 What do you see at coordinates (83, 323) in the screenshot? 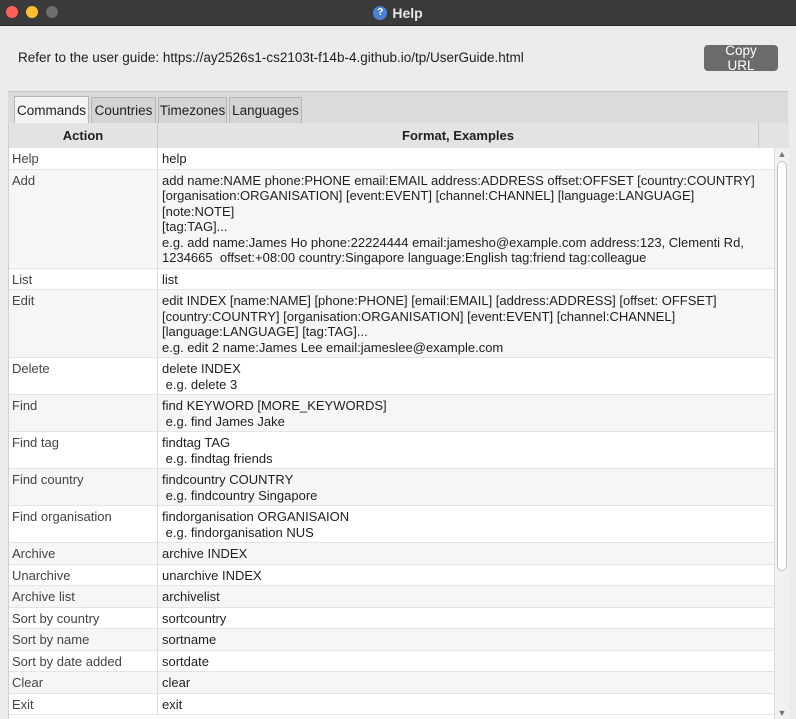
I see `action-cell: Edit` at bounding box center [83, 323].